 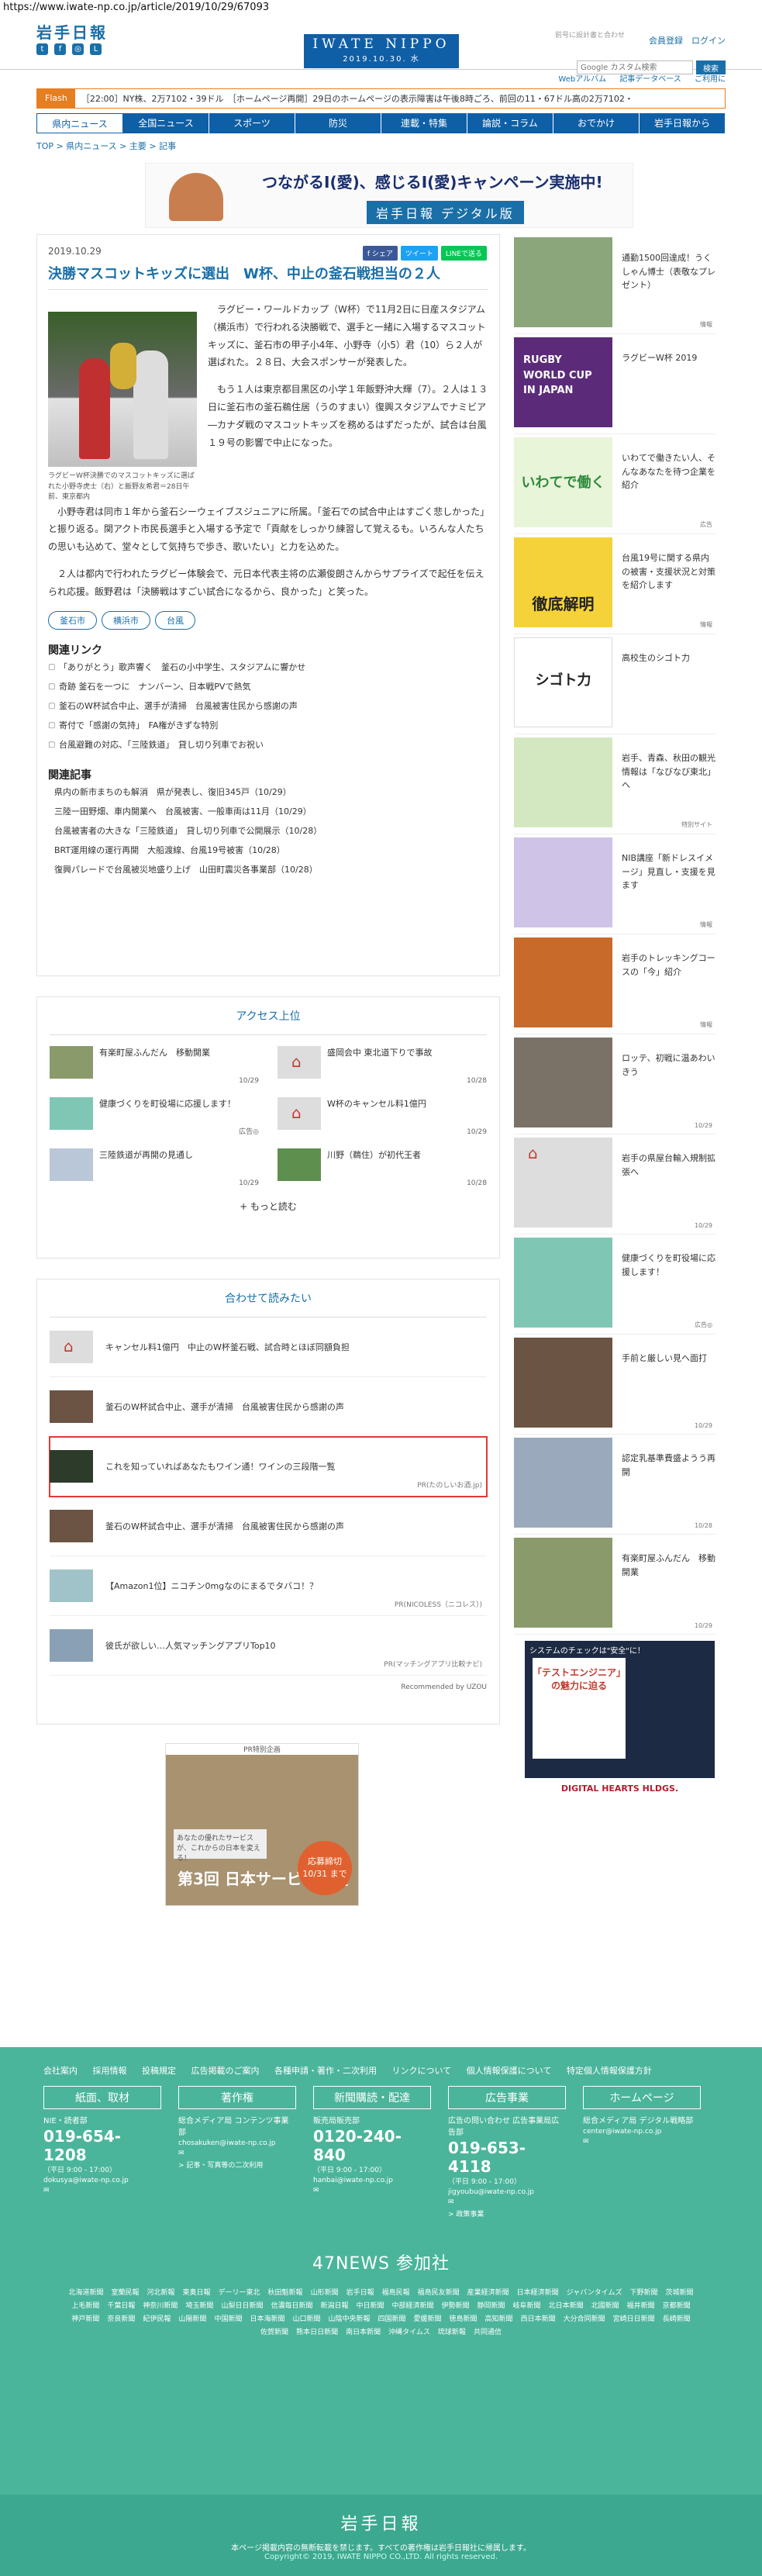 What do you see at coordinates (199, 2306) in the screenshot?
I see `partner-link: 埼玉新聞` at bounding box center [199, 2306].